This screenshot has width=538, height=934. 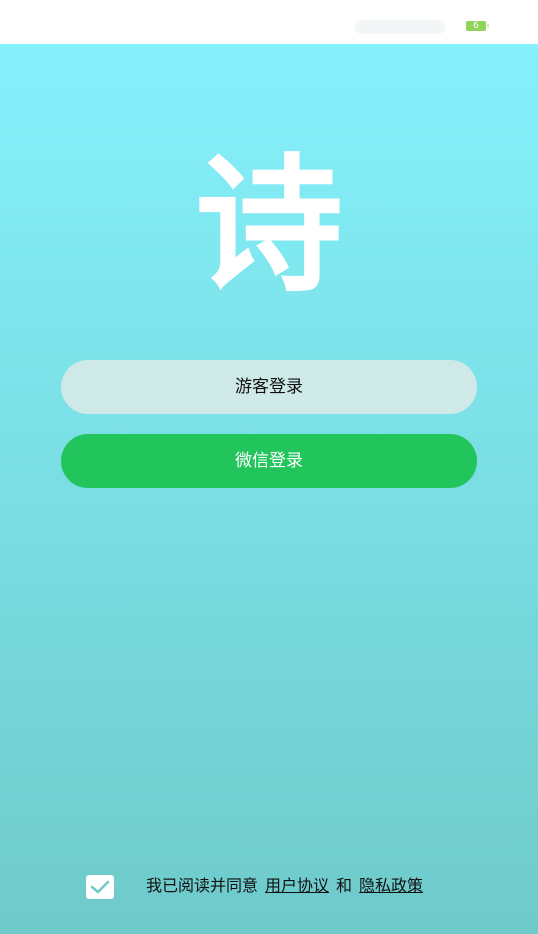 I want to click on agreement-row: 我已阅读并同意 用户协议和隐私政策, so click(x=269, y=886).